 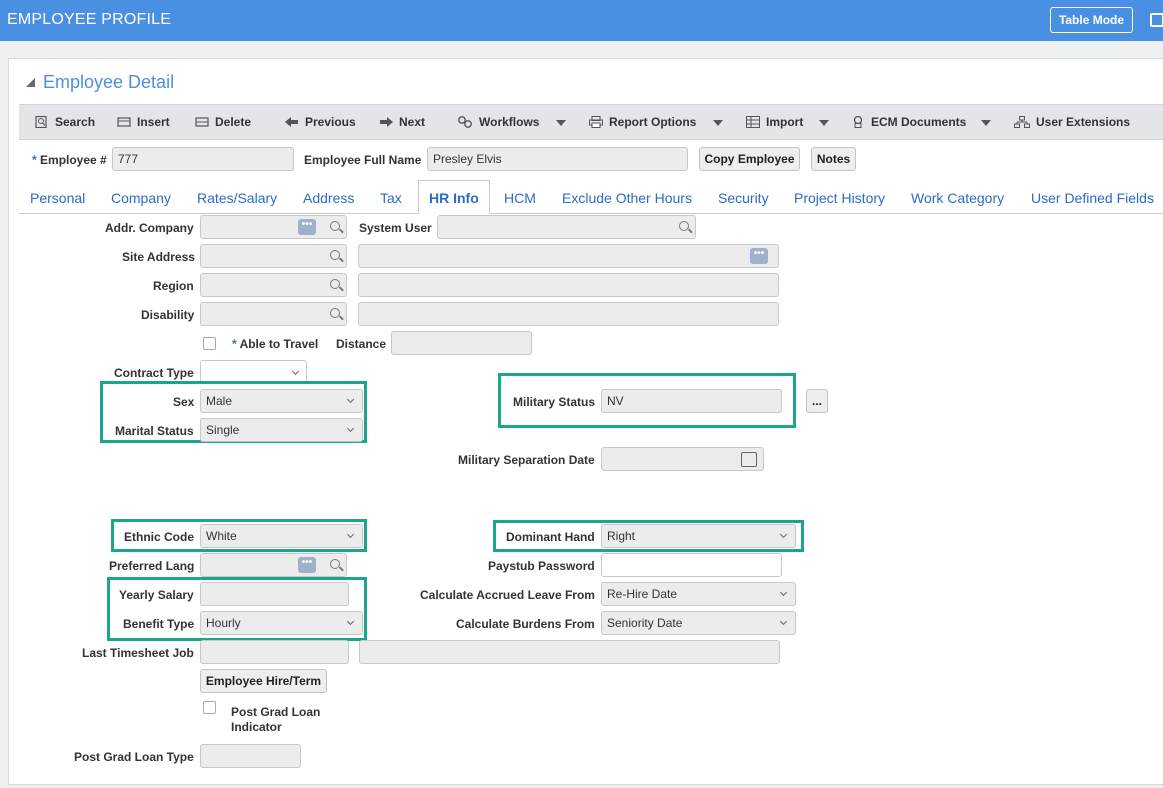 What do you see at coordinates (386, 121) in the screenshot?
I see `arrow-right-icon` at bounding box center [386, 121].